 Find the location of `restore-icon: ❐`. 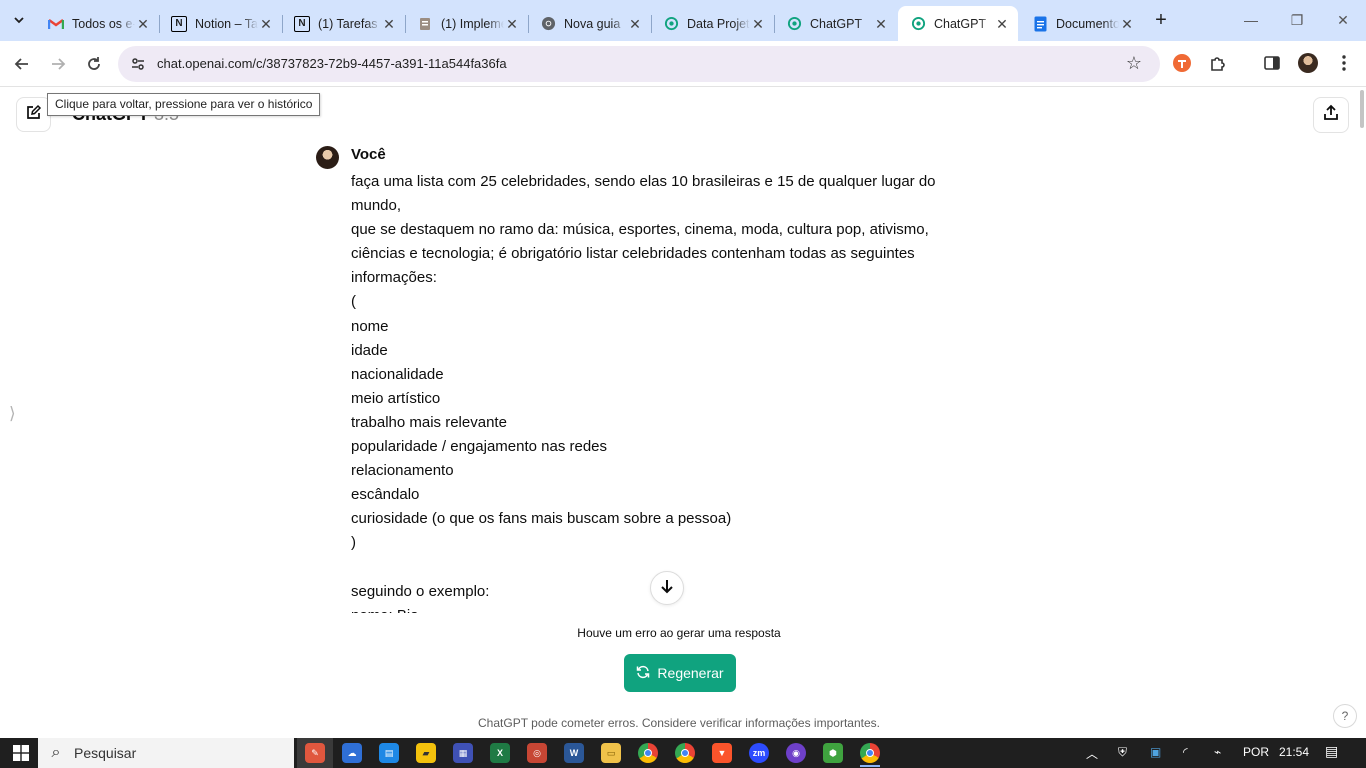

restore-icon: ❐ is located at coordinates (1297, 20).